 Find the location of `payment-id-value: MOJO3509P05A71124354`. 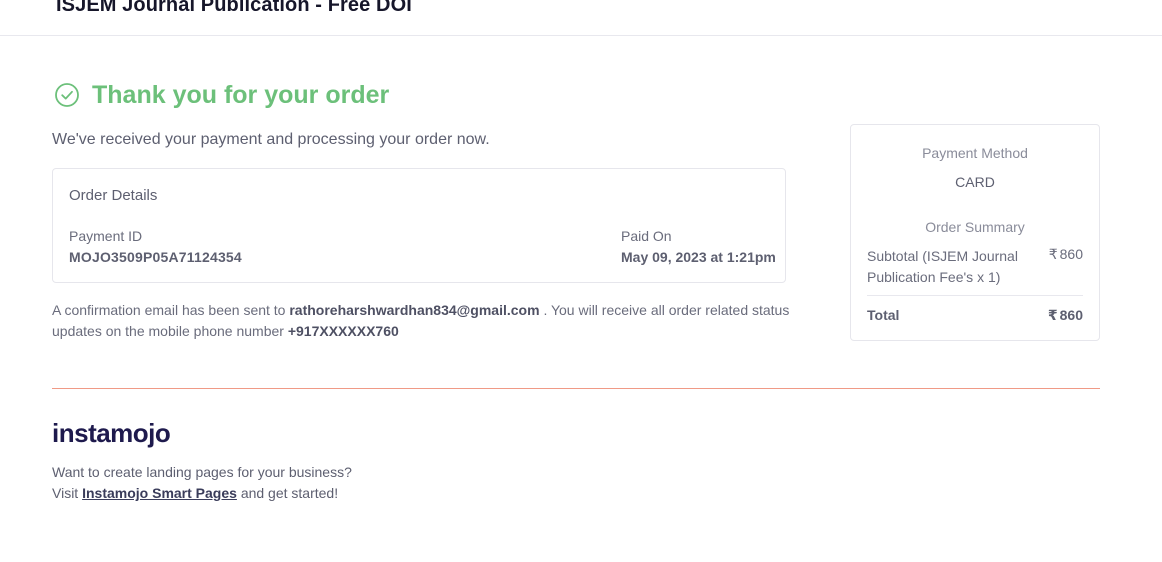

payment-id-value: MOJO3509P05A71124354 is located at coordinates (155, 257).